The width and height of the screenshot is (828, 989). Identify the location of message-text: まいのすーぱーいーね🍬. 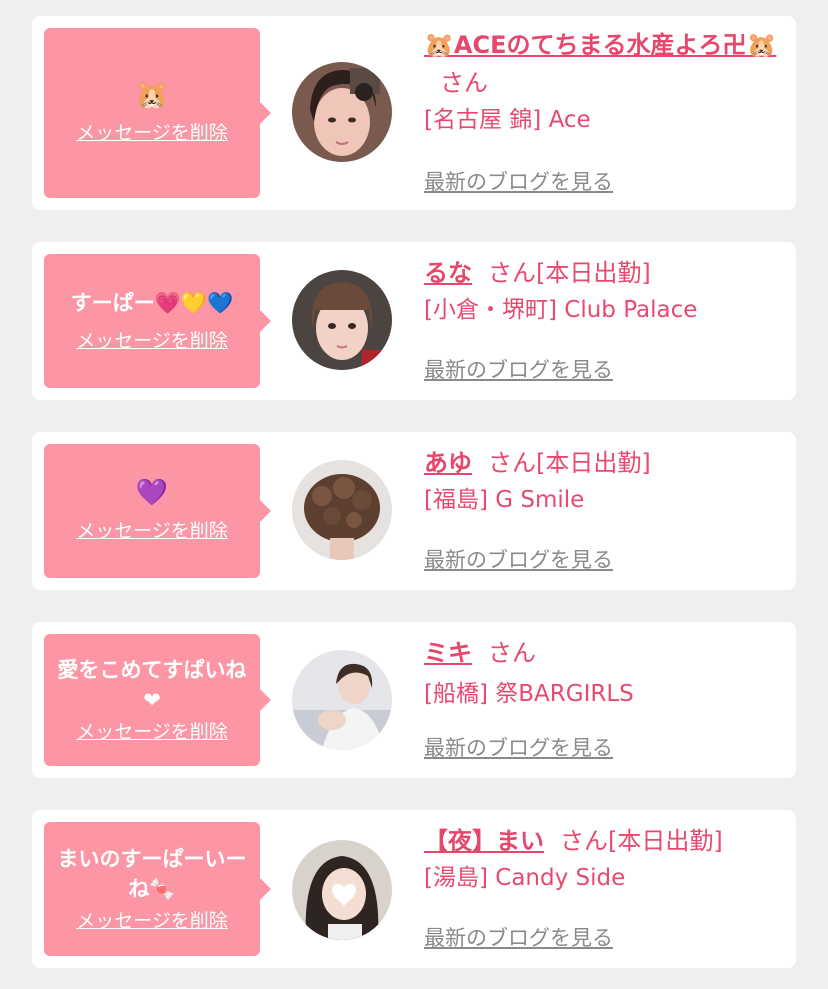
(152, 874).